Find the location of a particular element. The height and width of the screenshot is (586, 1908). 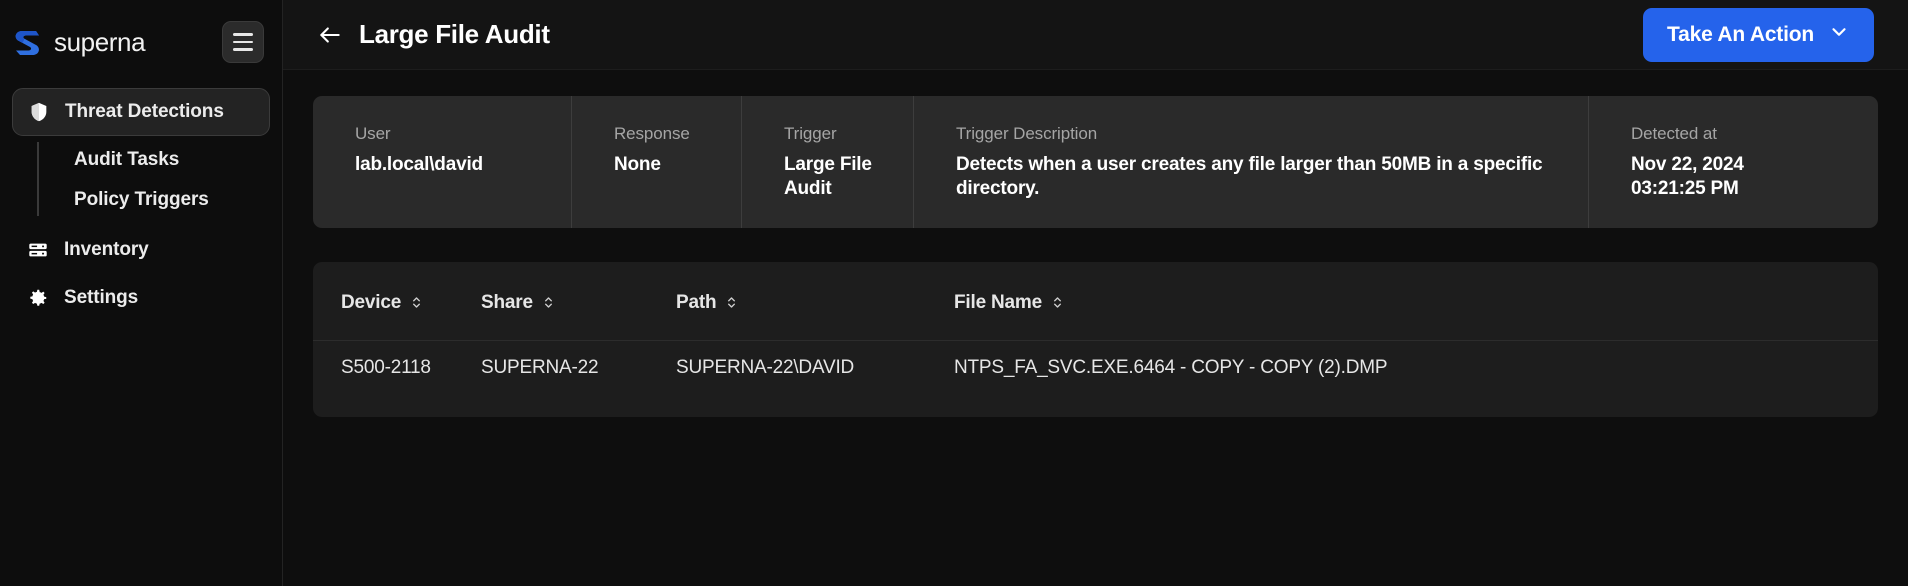

summary-label: Trigger is located at coordinates (810, 133).